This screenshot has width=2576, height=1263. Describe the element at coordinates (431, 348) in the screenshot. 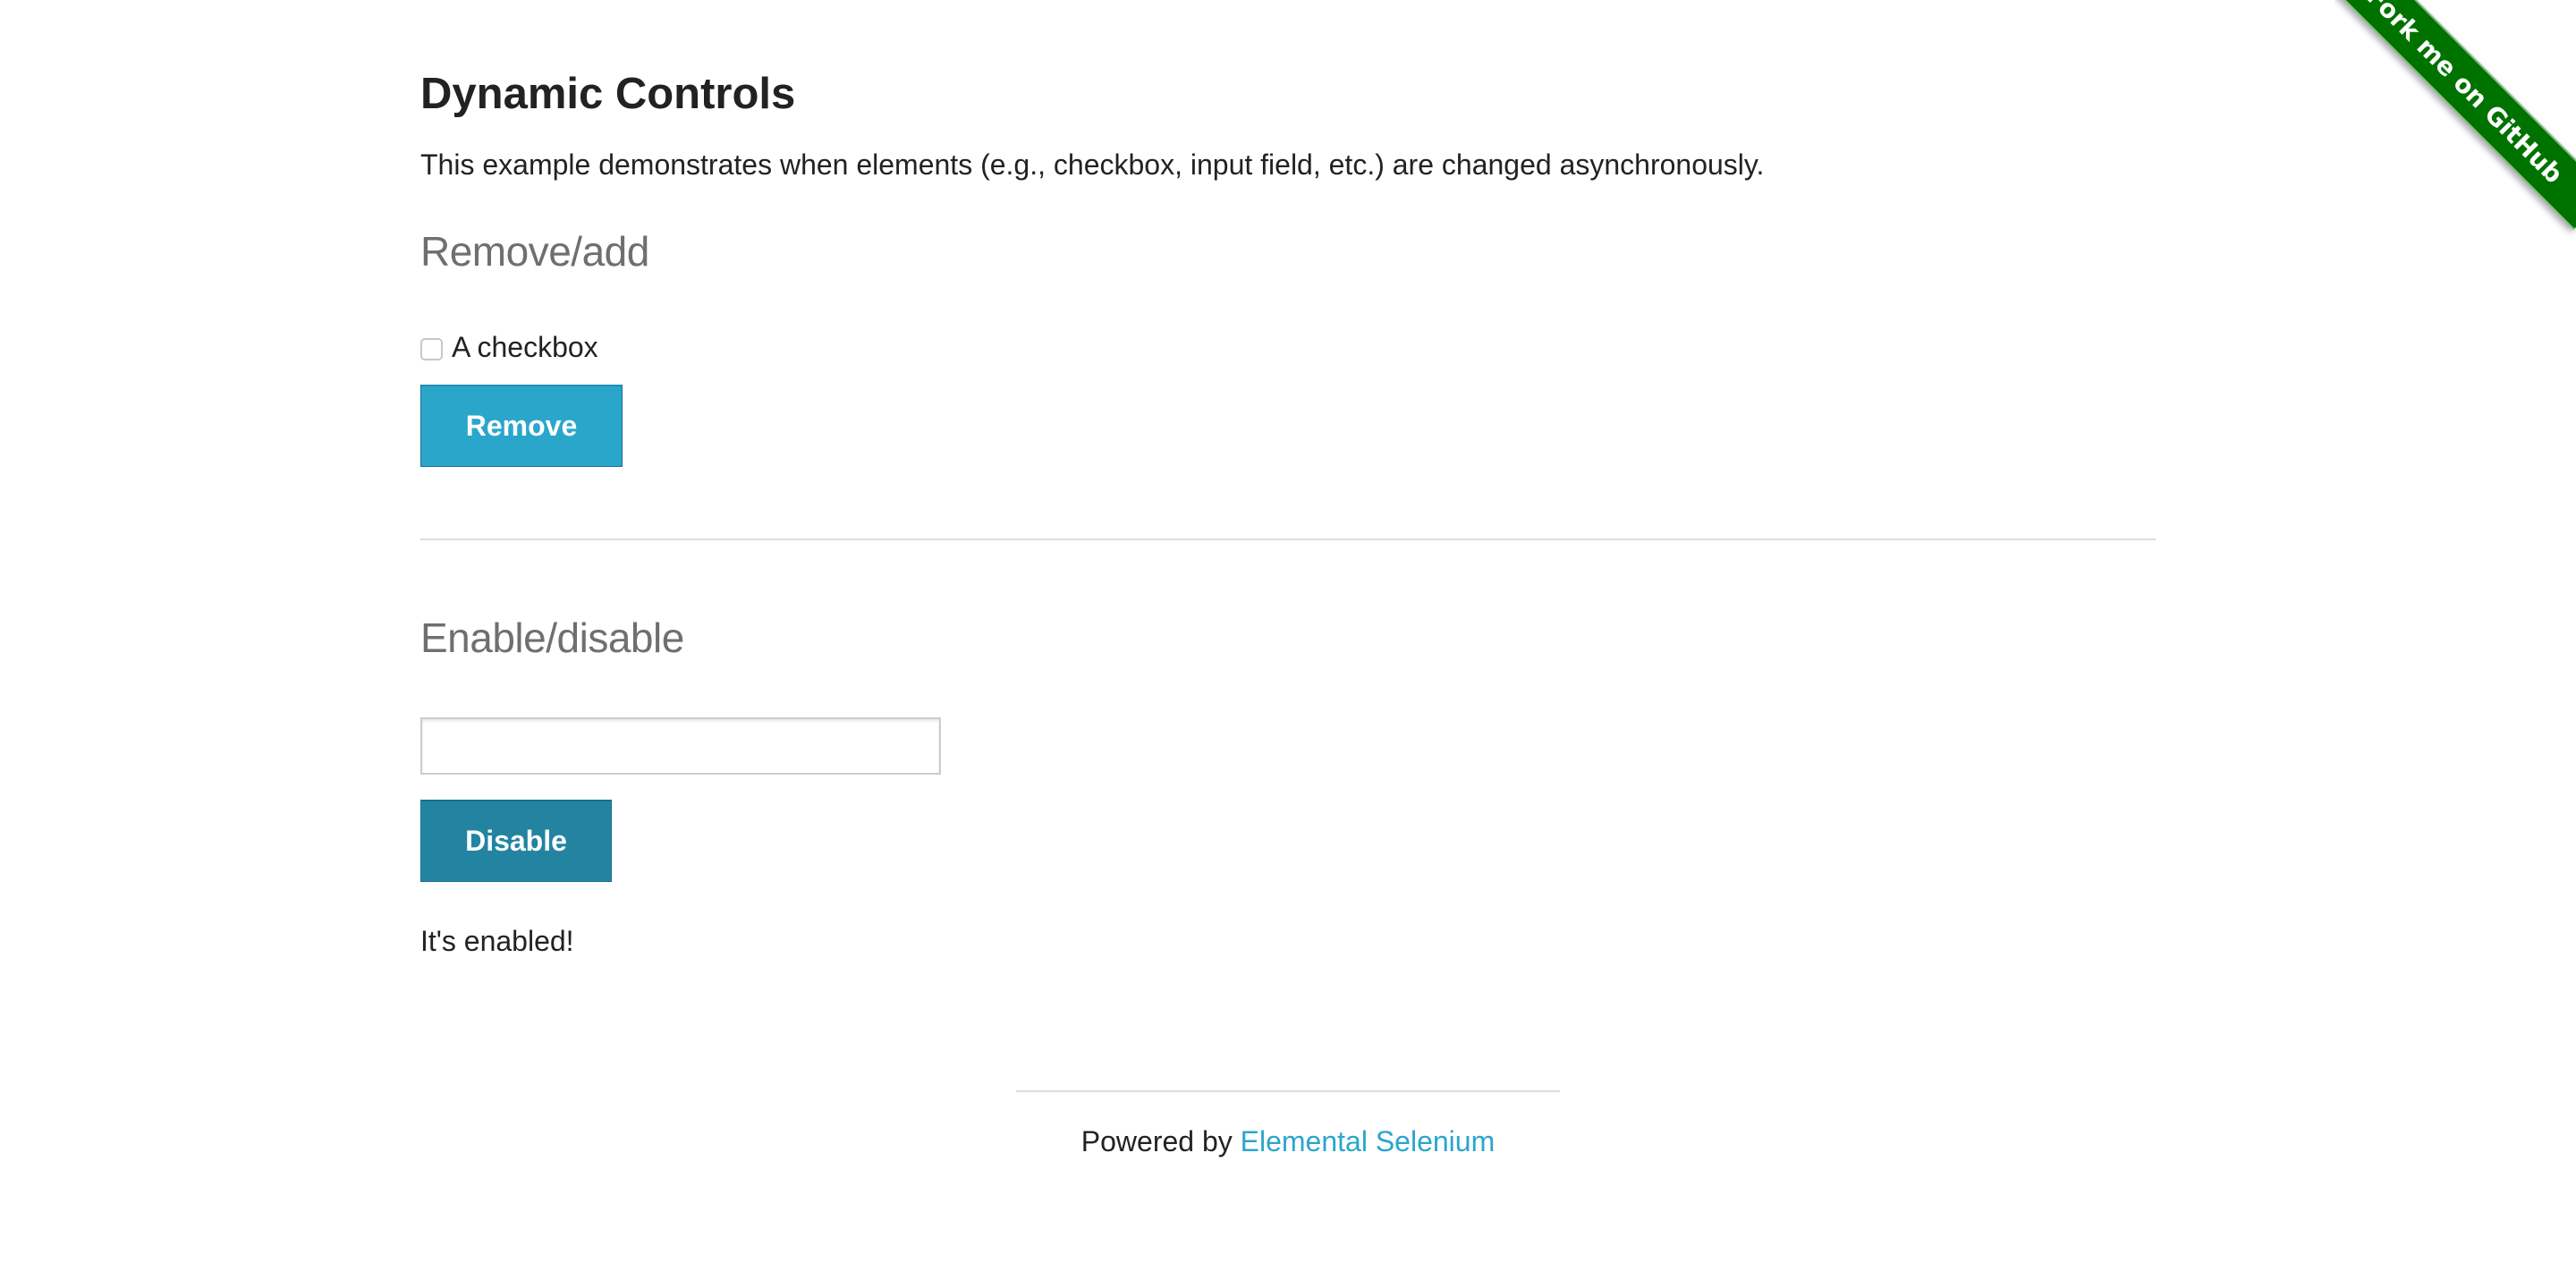

I see `checkbox` at that location.